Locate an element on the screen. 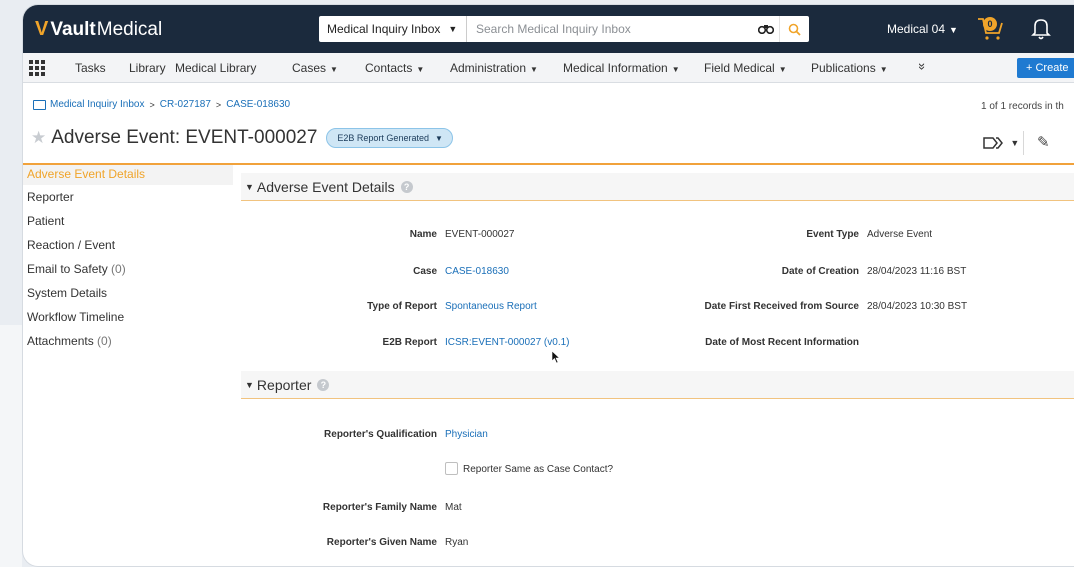 The width and height of the screenshot is (1074, 567). logo-medical: Medical is located at coordinates (129, 29).